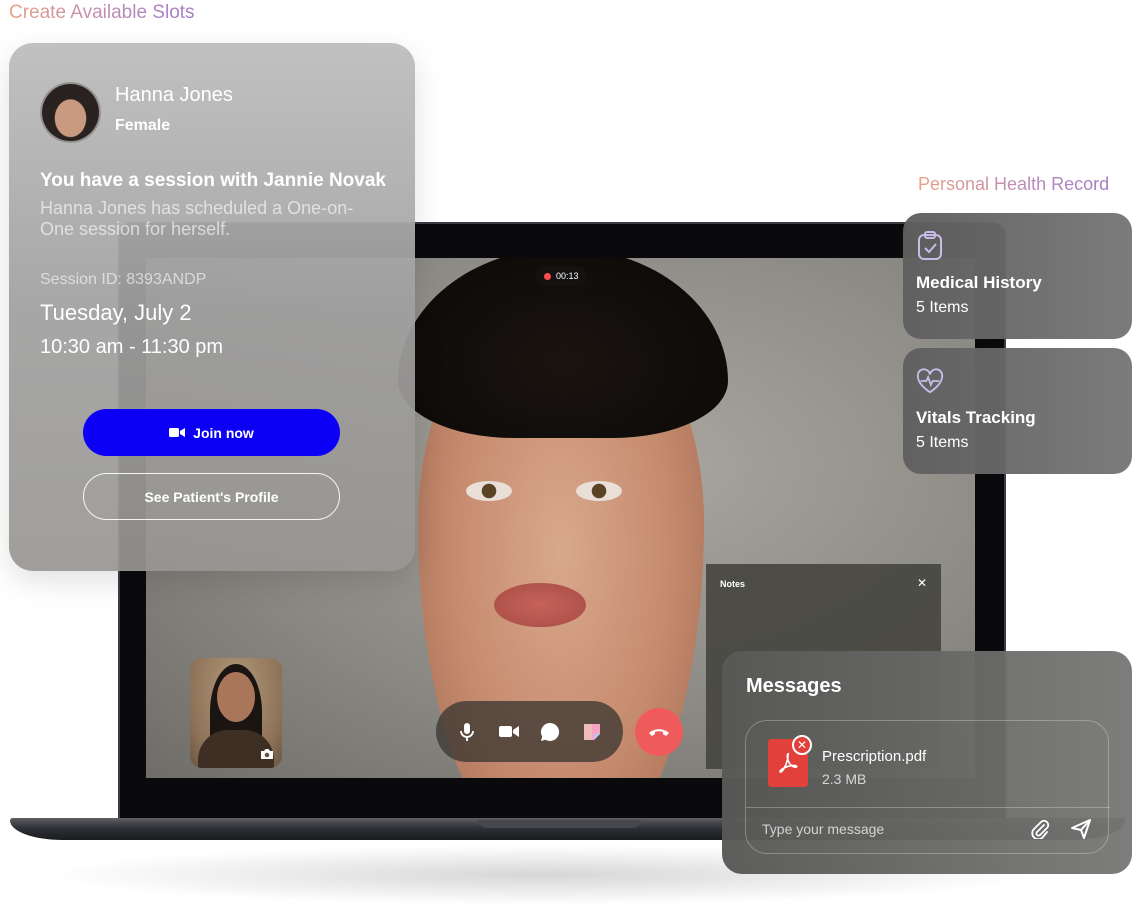 The image size is (1133, 919). What do you see at coordinates (922, 583) in the screenshot?
I see `close-icon: ✕` at bounding box center [922, 583].